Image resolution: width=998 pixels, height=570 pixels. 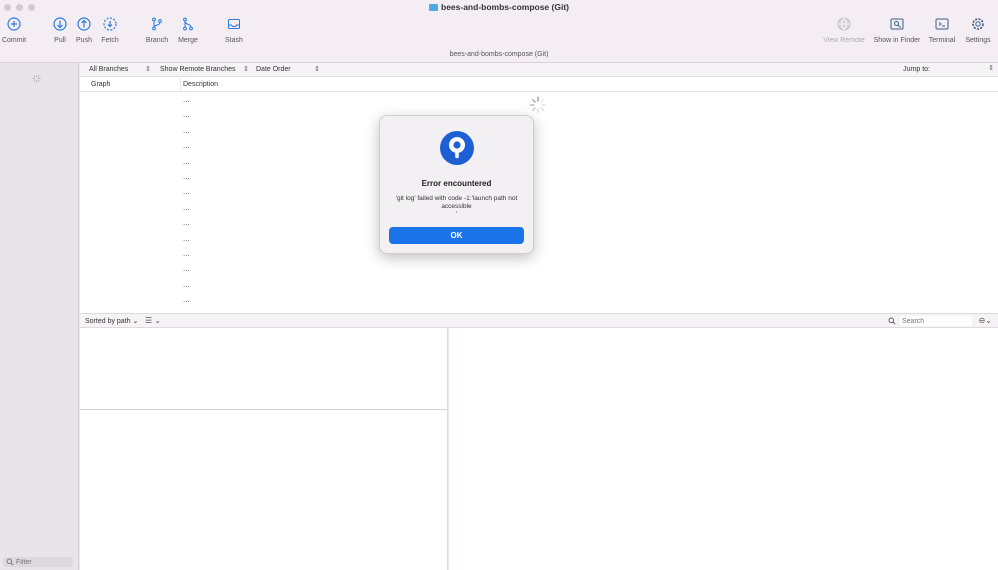 What do you see at coordinates (505, 7) in the screenshot?
I see `window-title-text: bees-and-bombs-compose (Git)` at bounding box center [505, 7].